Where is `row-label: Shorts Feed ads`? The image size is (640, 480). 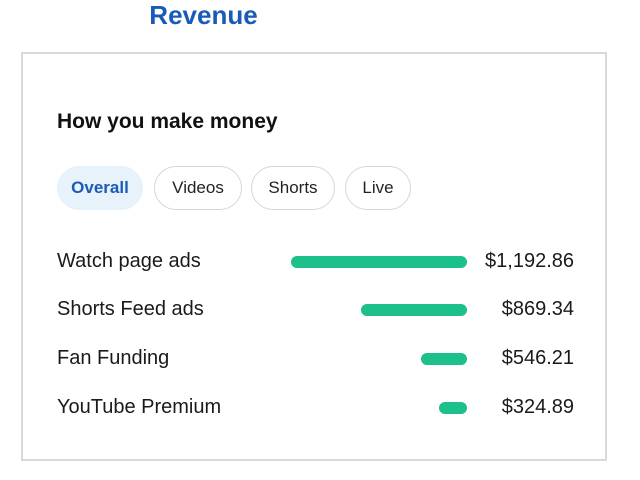 row-label: Shorts Feed ads is located at coordinates (130, 309).